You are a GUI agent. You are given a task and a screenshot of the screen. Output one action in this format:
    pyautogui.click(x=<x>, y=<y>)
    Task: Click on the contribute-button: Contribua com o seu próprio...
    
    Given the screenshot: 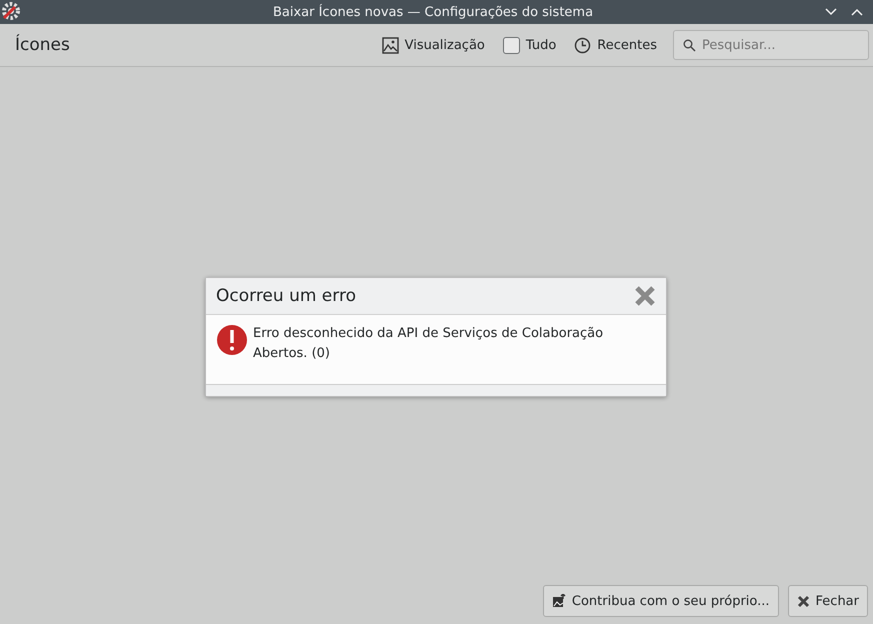 What is the action you would take?
    pyautogui.click(x=660, y=601)
    